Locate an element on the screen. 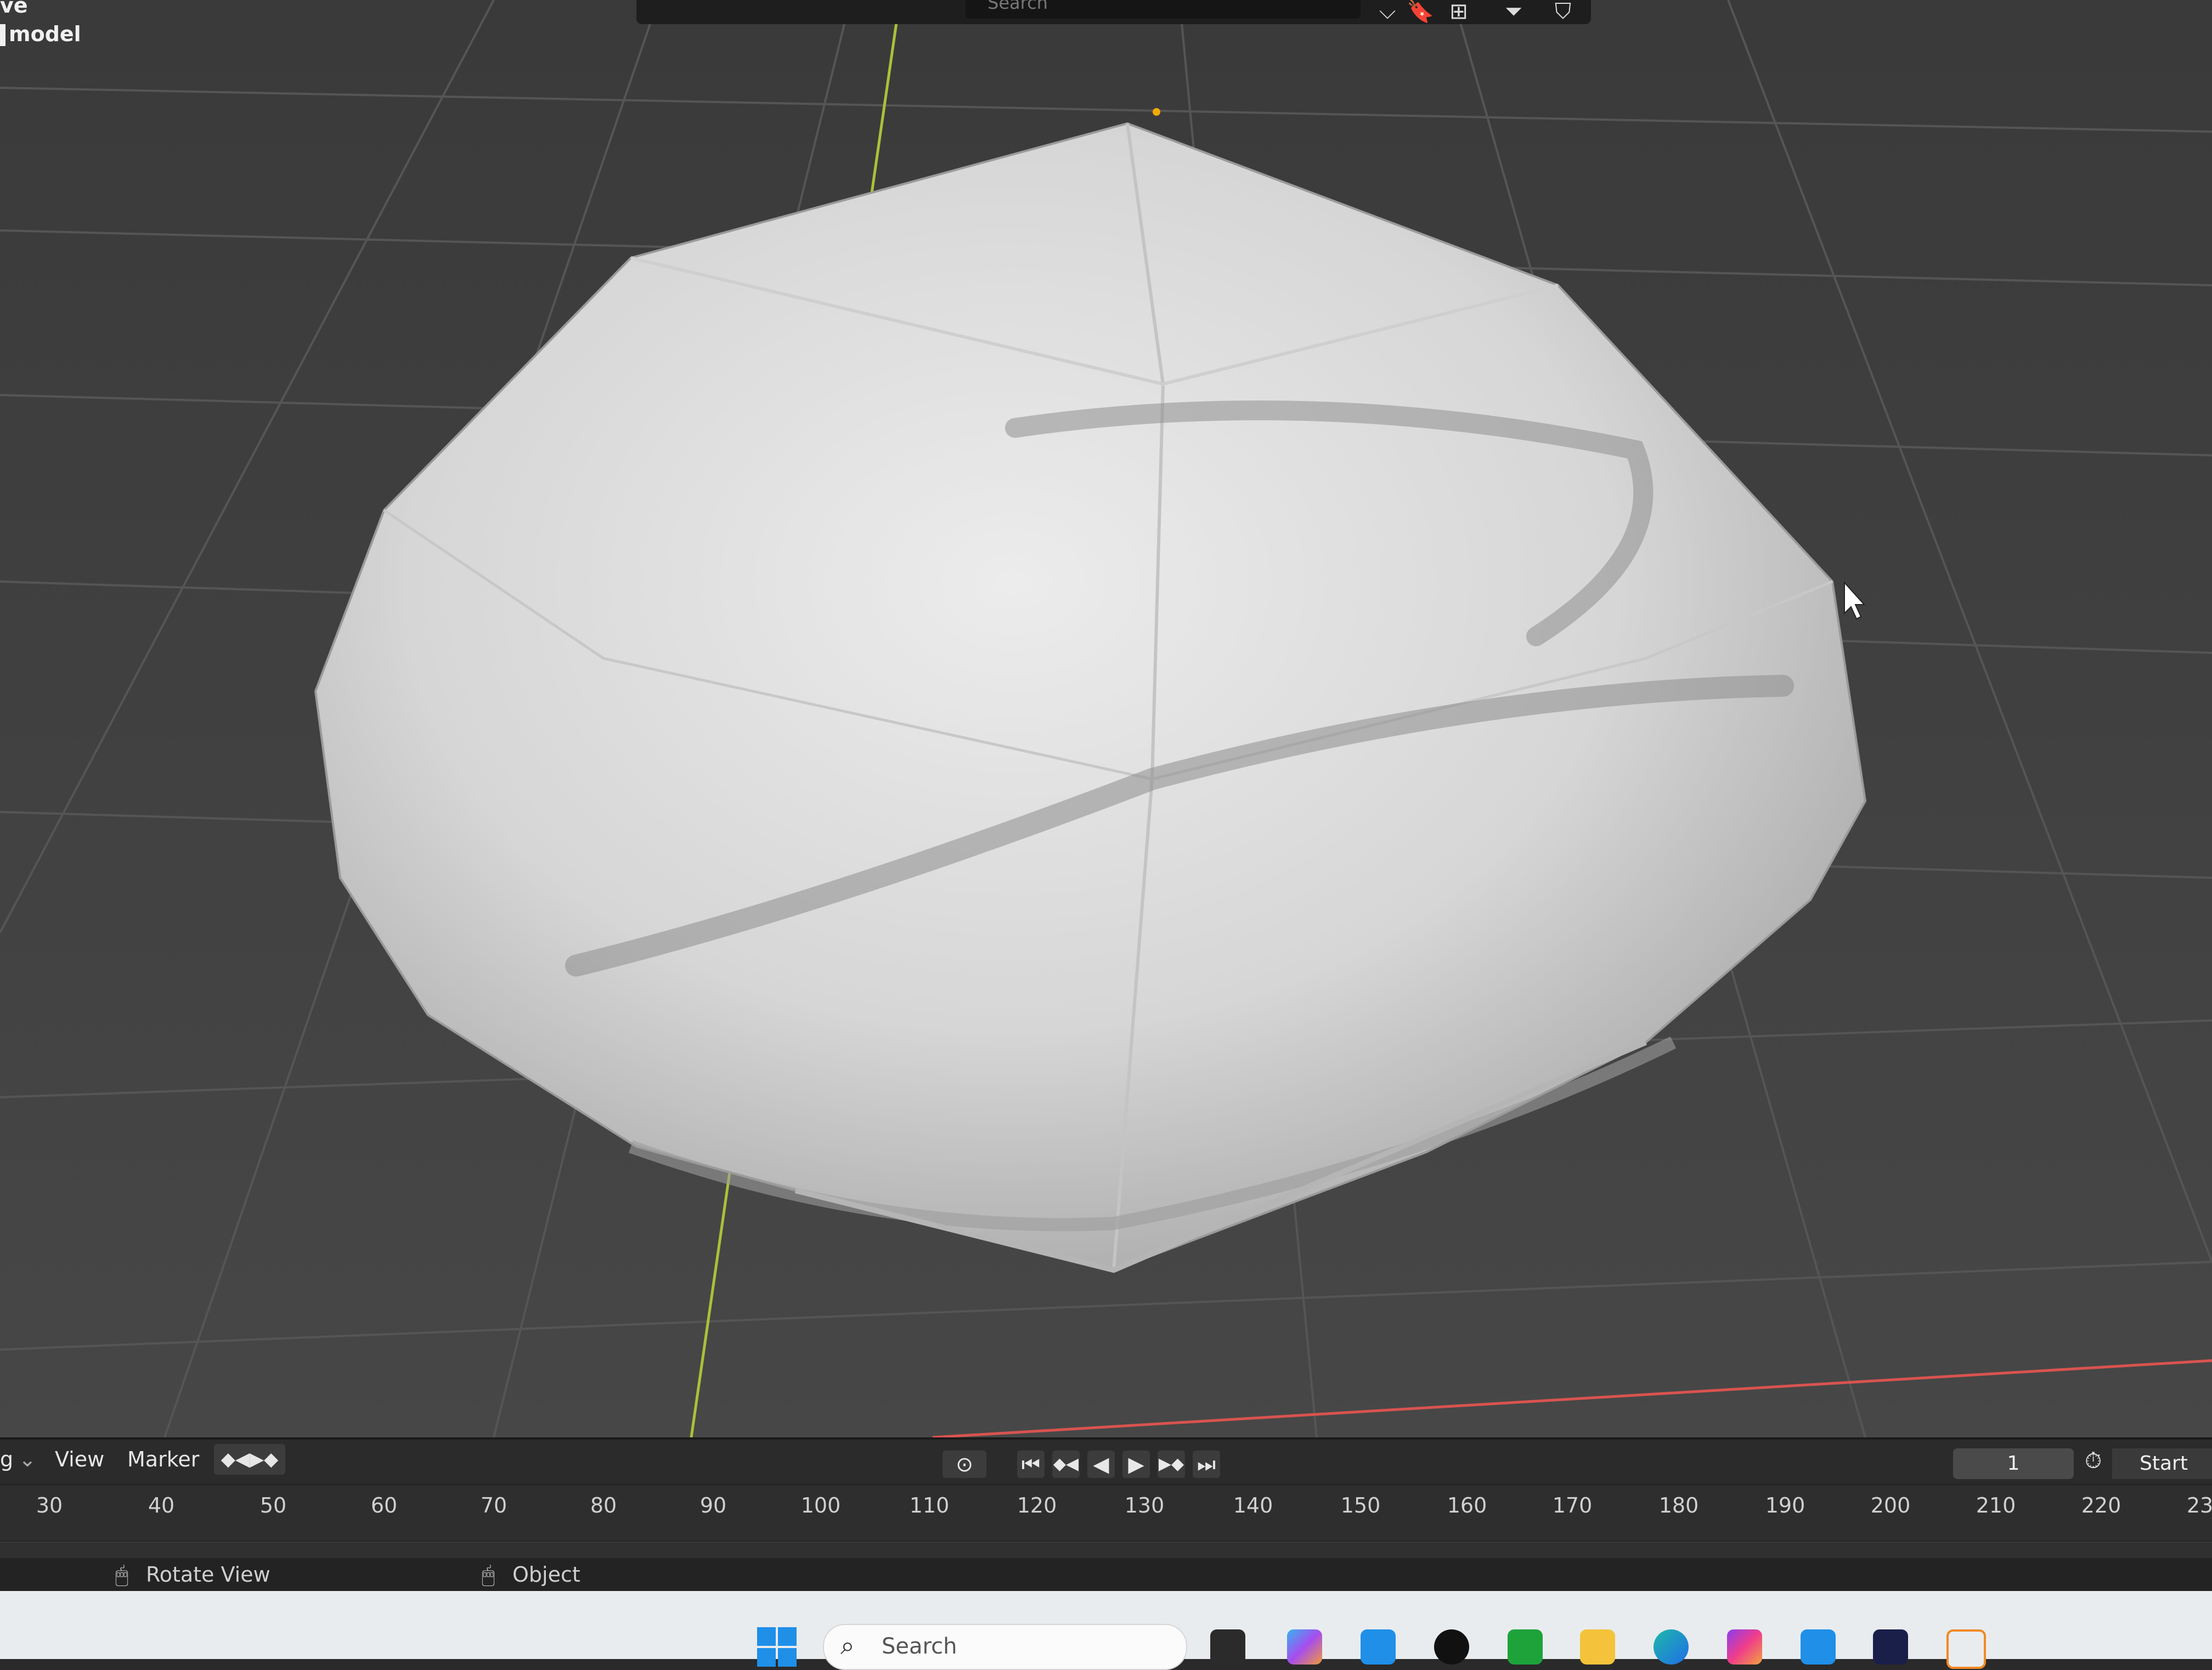  ruler-tick: 190 is located at coordinates (1785, 1505).